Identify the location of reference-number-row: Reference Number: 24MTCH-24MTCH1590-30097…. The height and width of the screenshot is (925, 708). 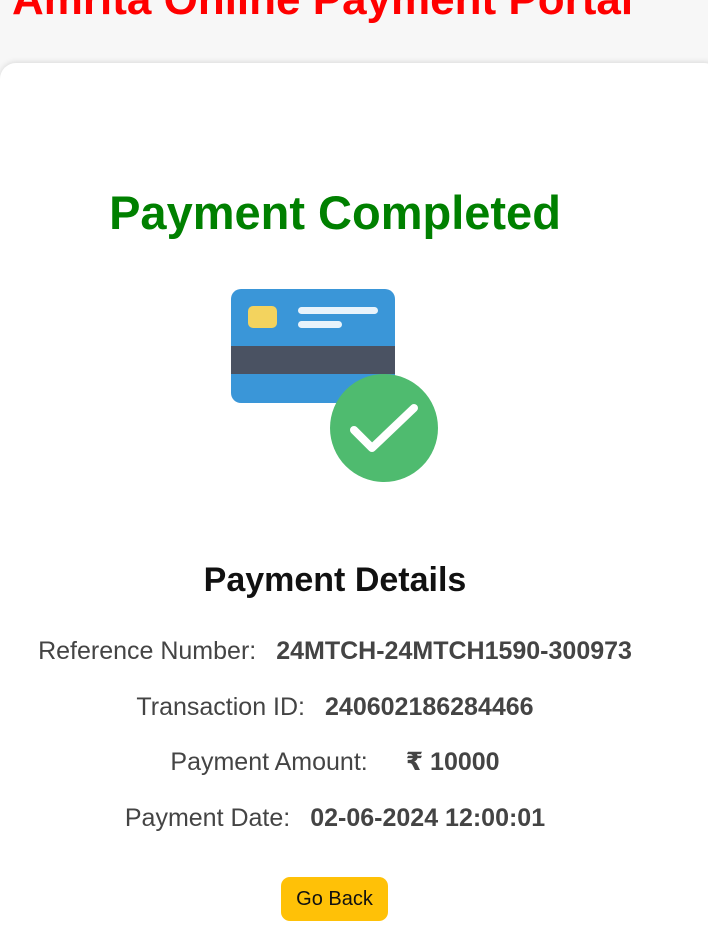
(335, 651).